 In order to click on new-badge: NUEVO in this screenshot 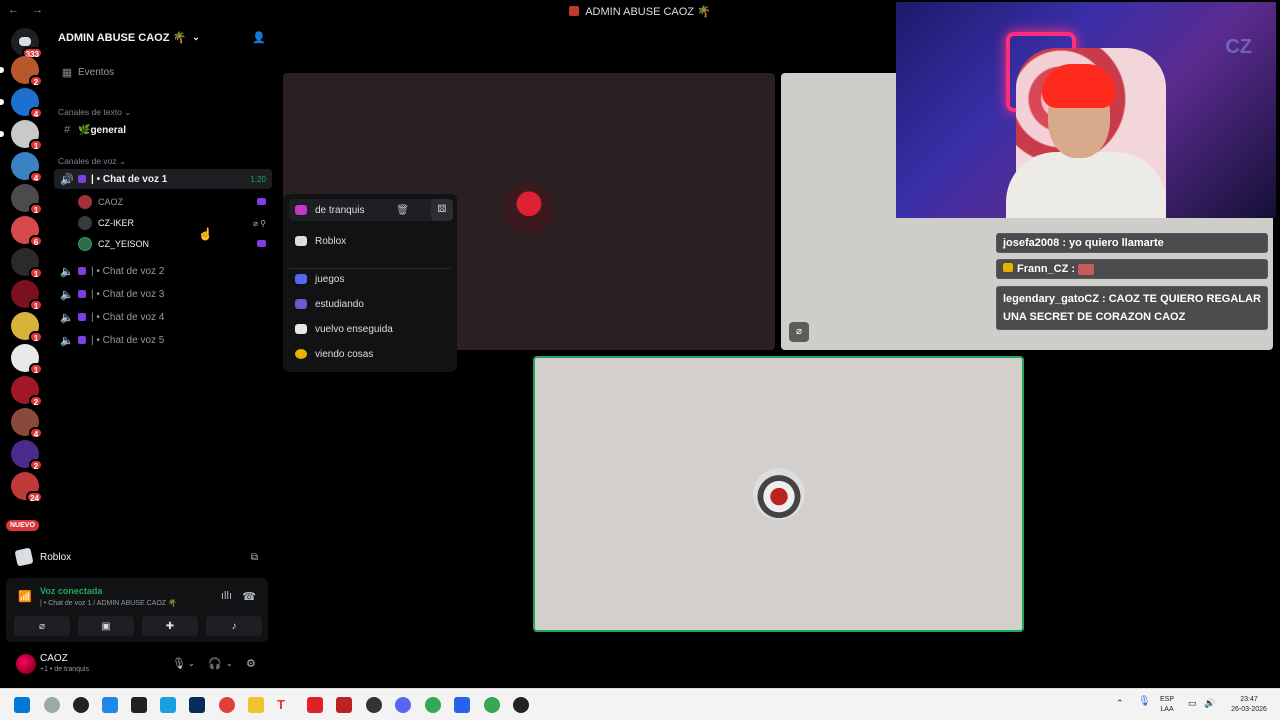, I will do `click(22, 525)`.